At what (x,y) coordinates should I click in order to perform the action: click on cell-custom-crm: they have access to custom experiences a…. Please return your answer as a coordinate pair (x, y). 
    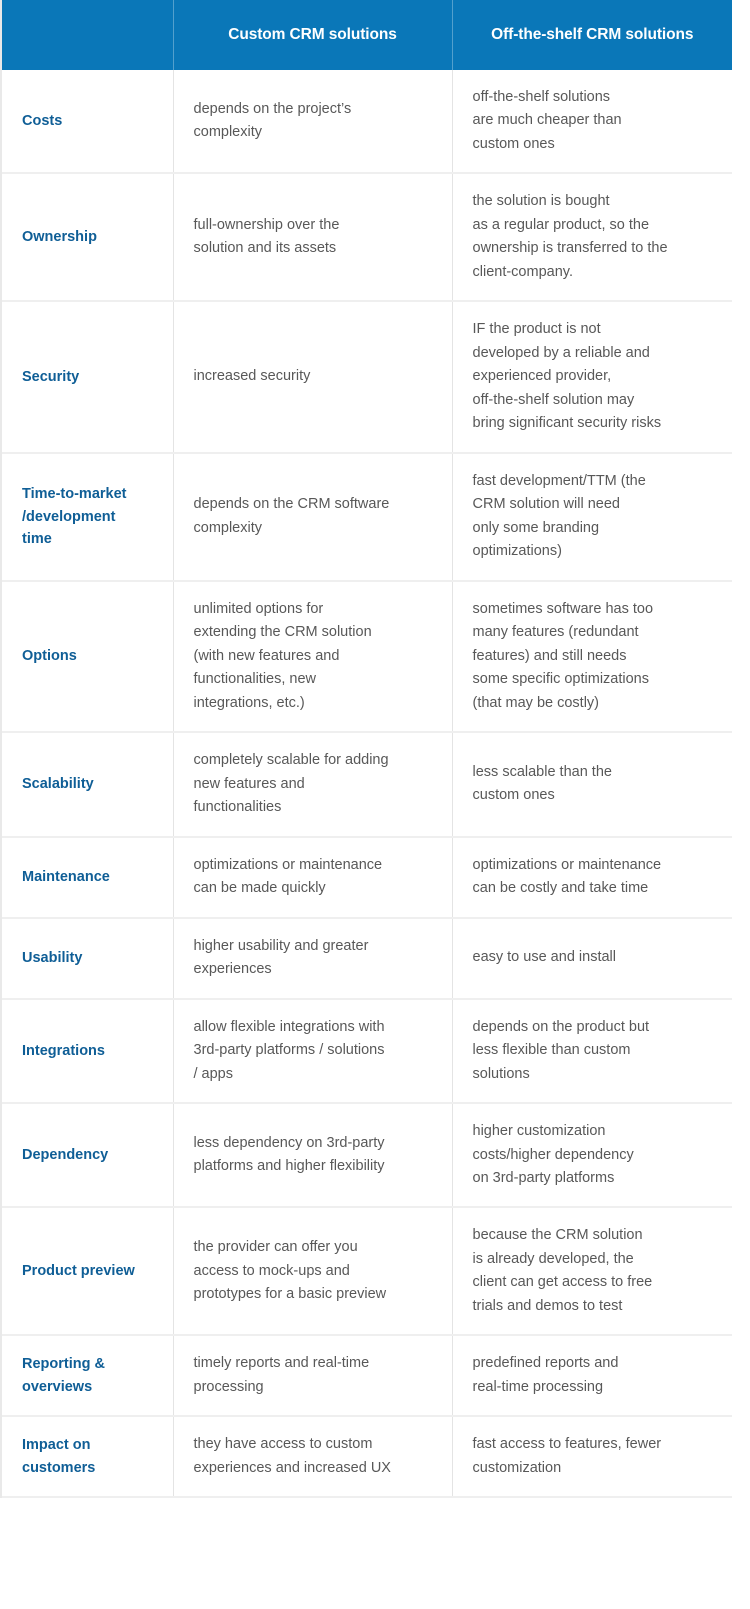
    Looking at the image, I should click on (312, 1457).